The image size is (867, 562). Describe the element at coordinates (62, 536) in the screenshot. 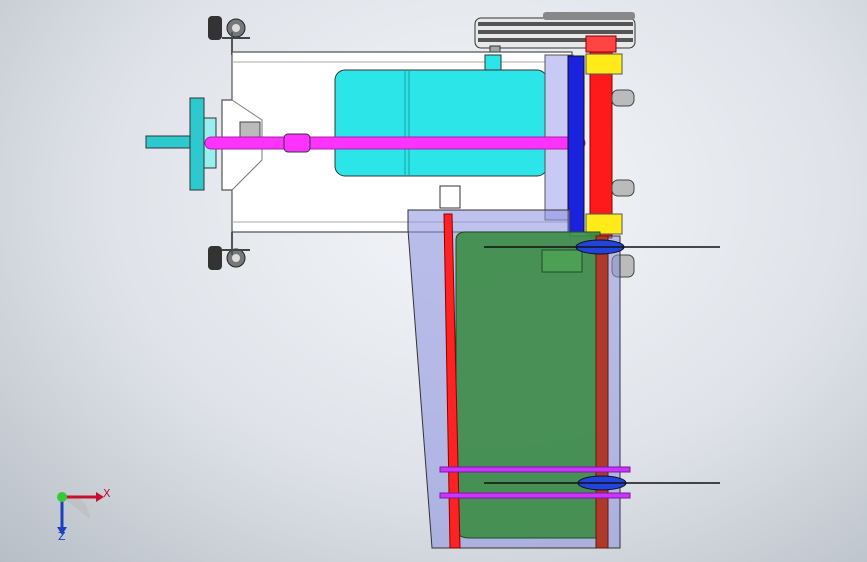

I see `z-axis-label: Z` at that location.